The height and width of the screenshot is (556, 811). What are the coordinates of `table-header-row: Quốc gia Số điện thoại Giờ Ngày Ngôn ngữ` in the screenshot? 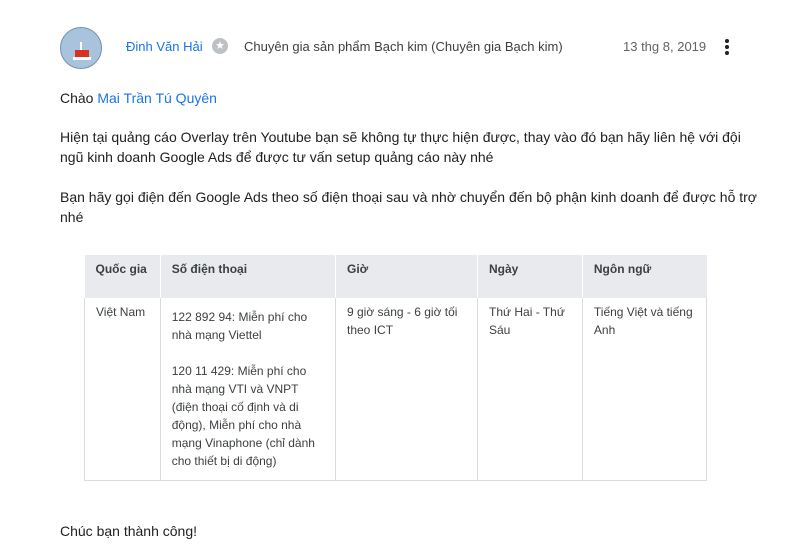 It's located at (395, 276).